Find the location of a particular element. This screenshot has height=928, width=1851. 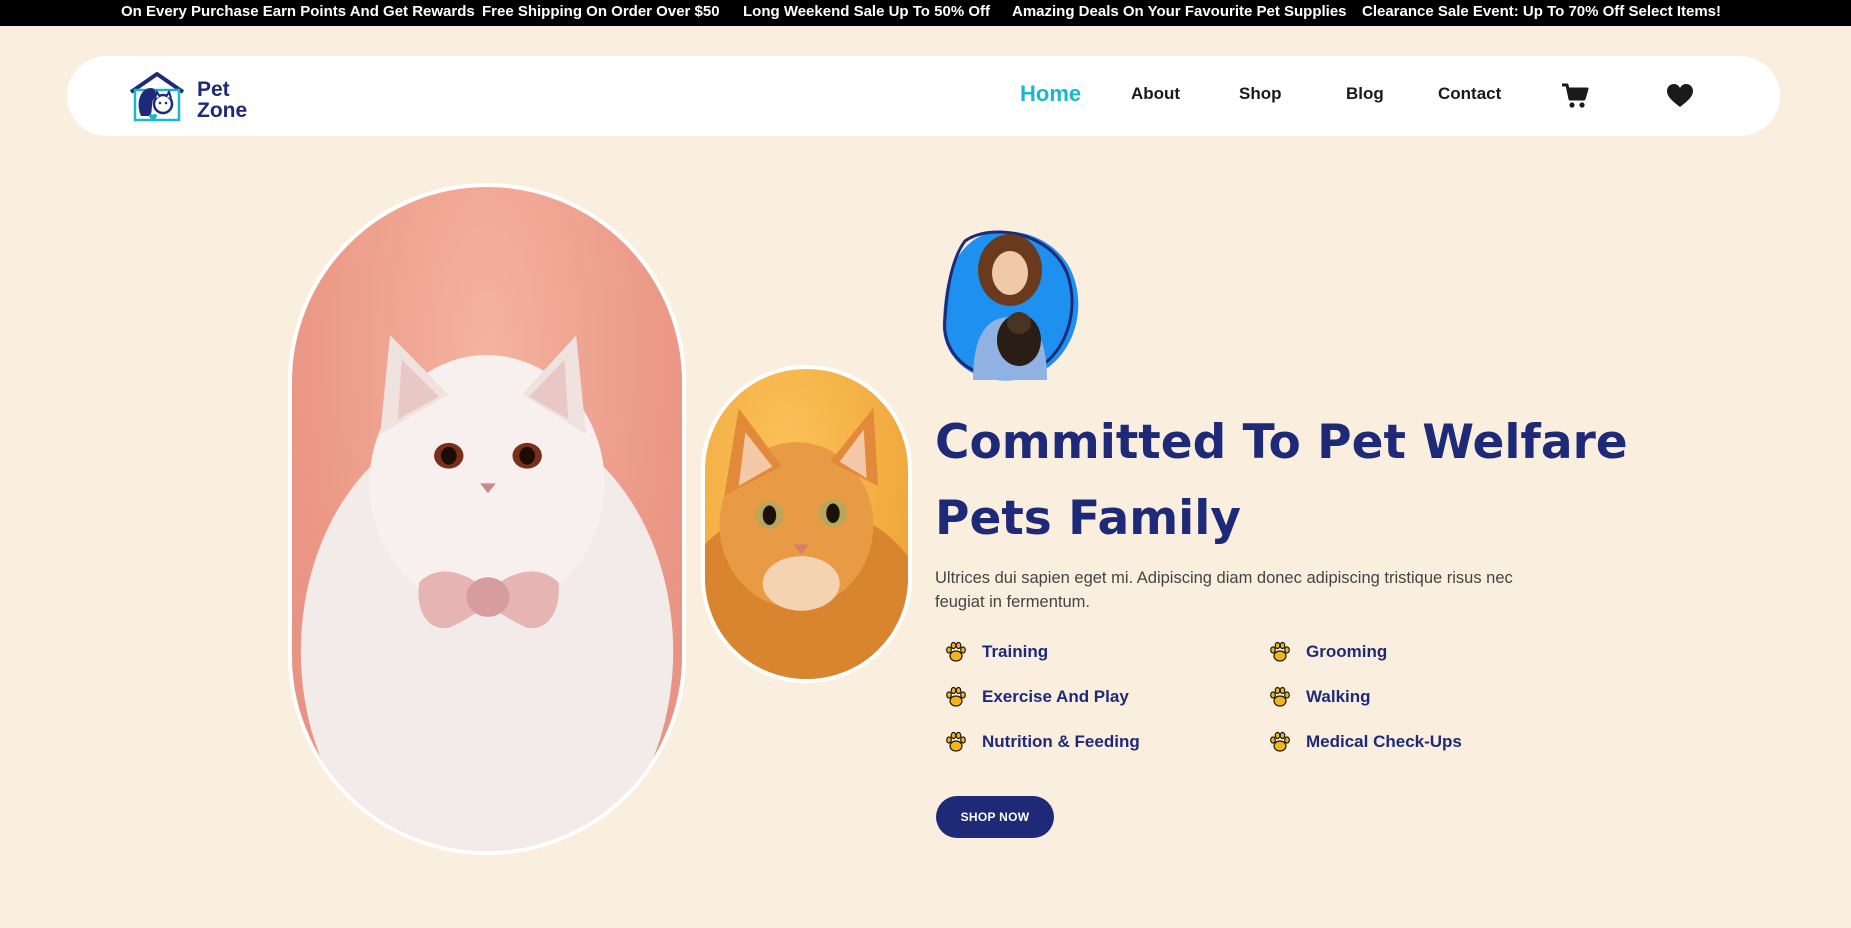

nav-home: Home is located at coordinates (1050, 94).